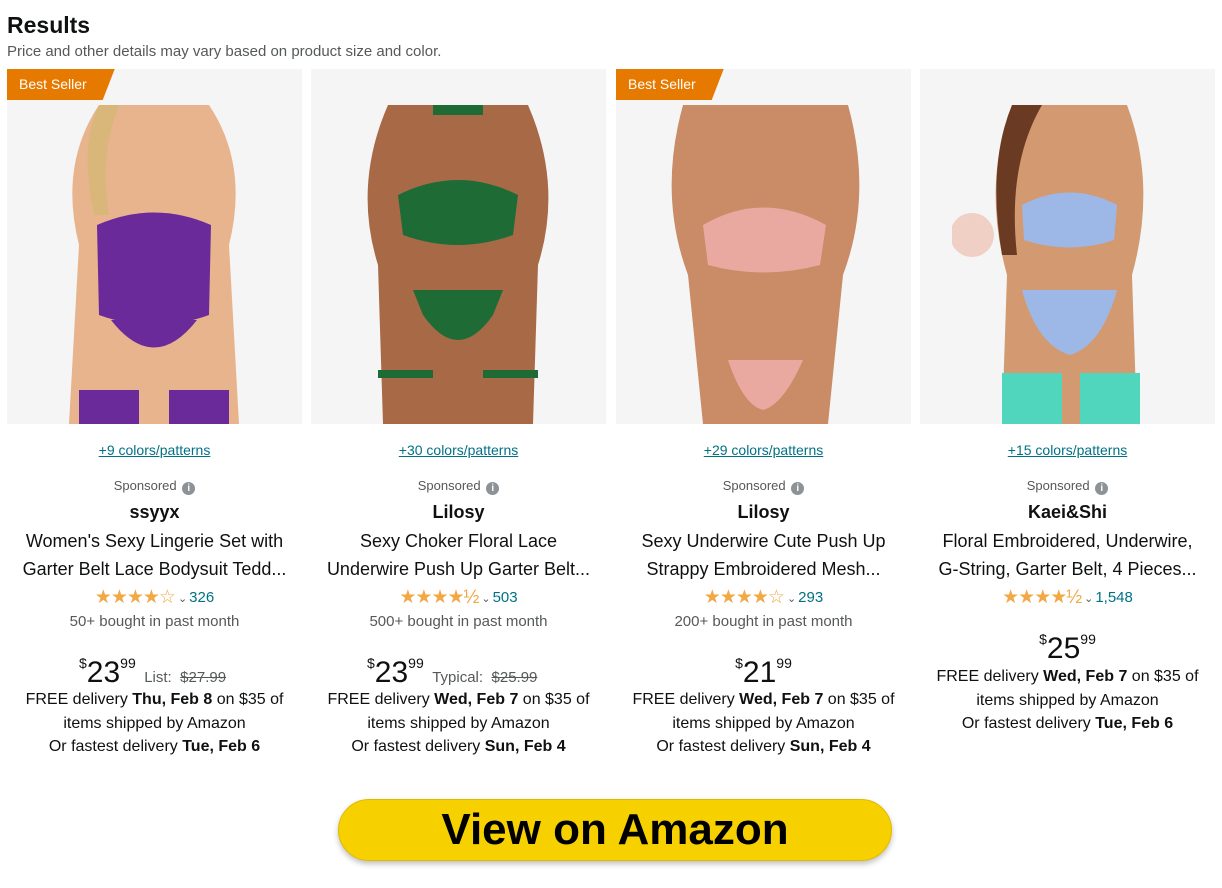  What do you see at coordinates (830, 746) in the screenshot?
I see `fastest-date: Sun, Feb 4` at bounding box center [830, 746].